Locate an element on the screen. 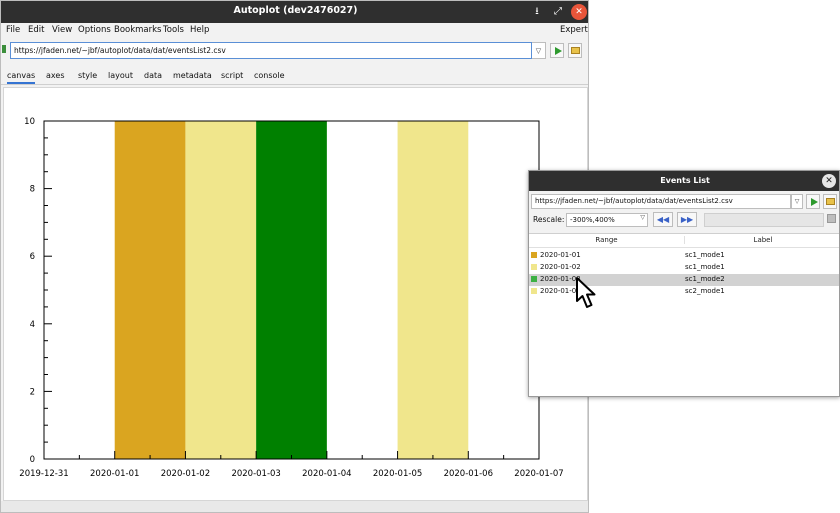  expert-menu: Expert is located at coordinates (574, 30).